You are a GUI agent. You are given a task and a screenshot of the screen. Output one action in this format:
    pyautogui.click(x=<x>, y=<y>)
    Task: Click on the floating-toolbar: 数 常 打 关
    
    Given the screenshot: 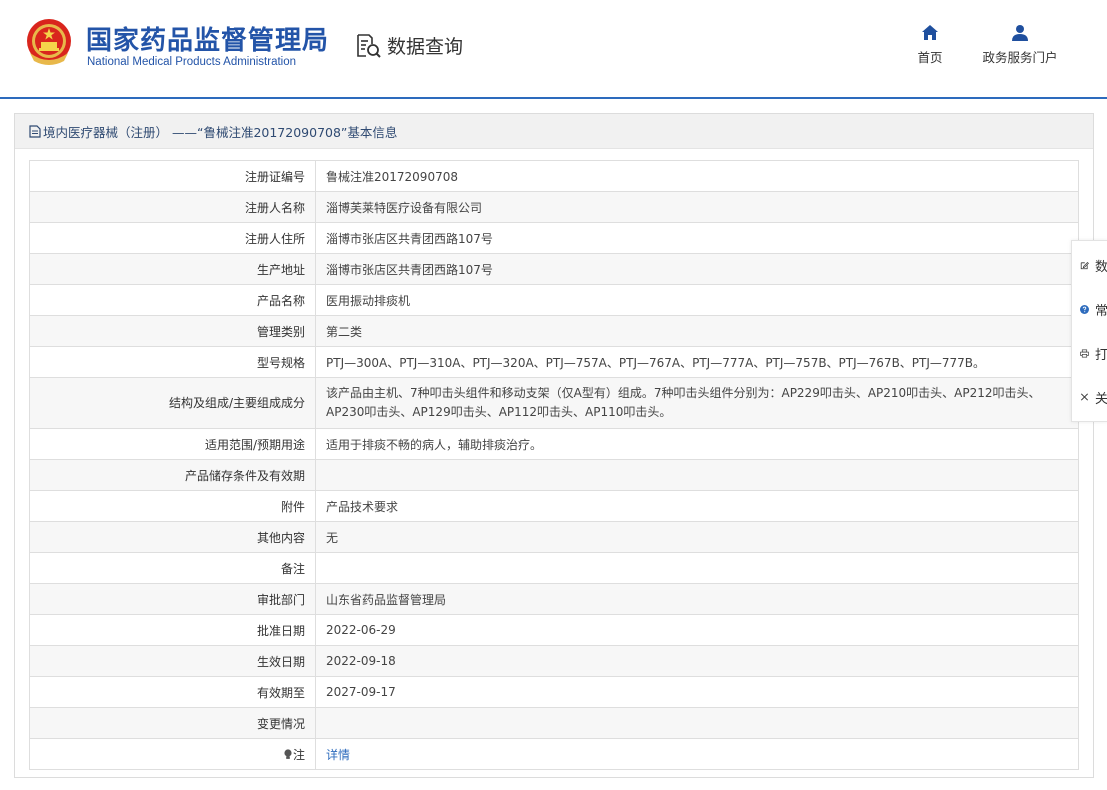 What is the action you would take?
    pyautogui.click(x=1089, y=331)
    